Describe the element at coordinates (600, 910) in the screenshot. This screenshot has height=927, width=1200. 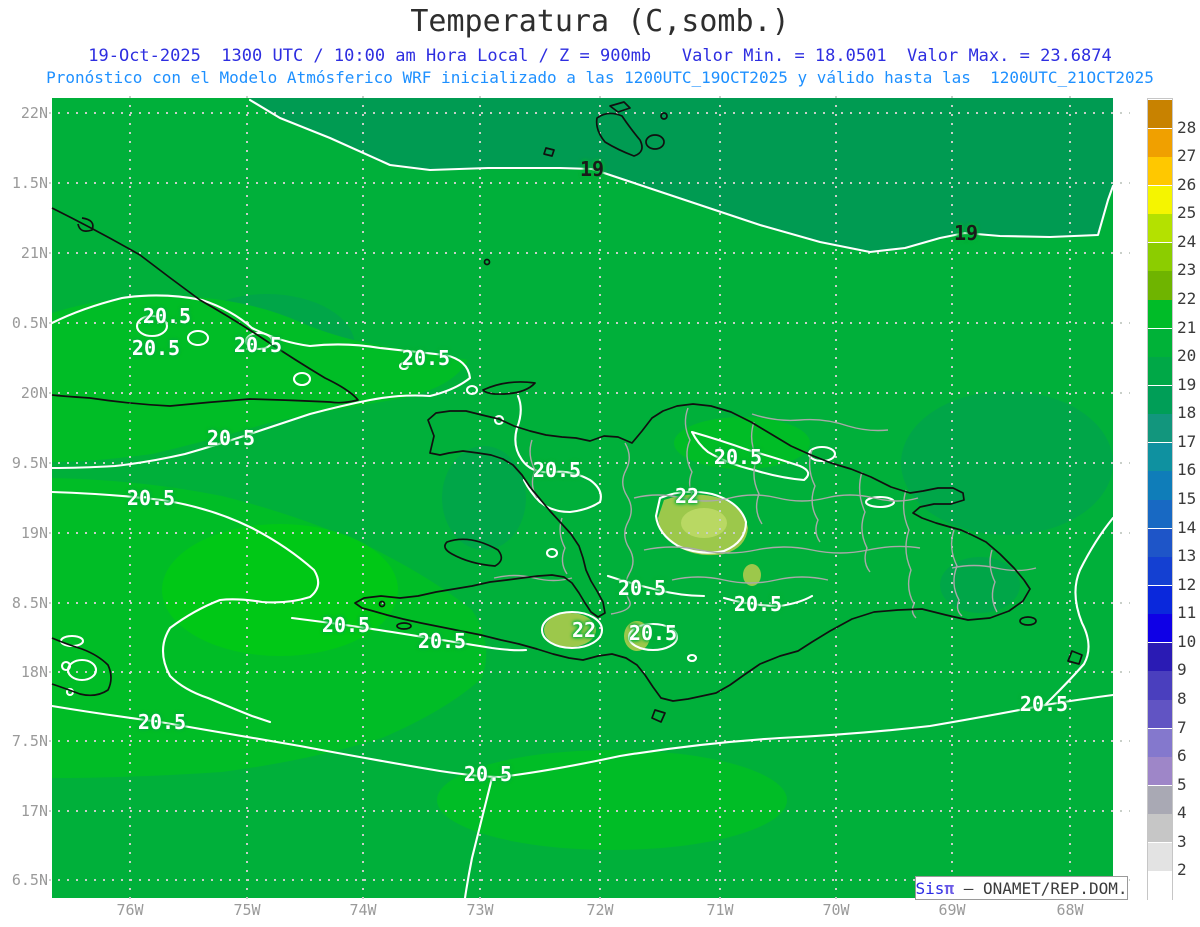
I see `lon-axis-label: 72W` at that location.